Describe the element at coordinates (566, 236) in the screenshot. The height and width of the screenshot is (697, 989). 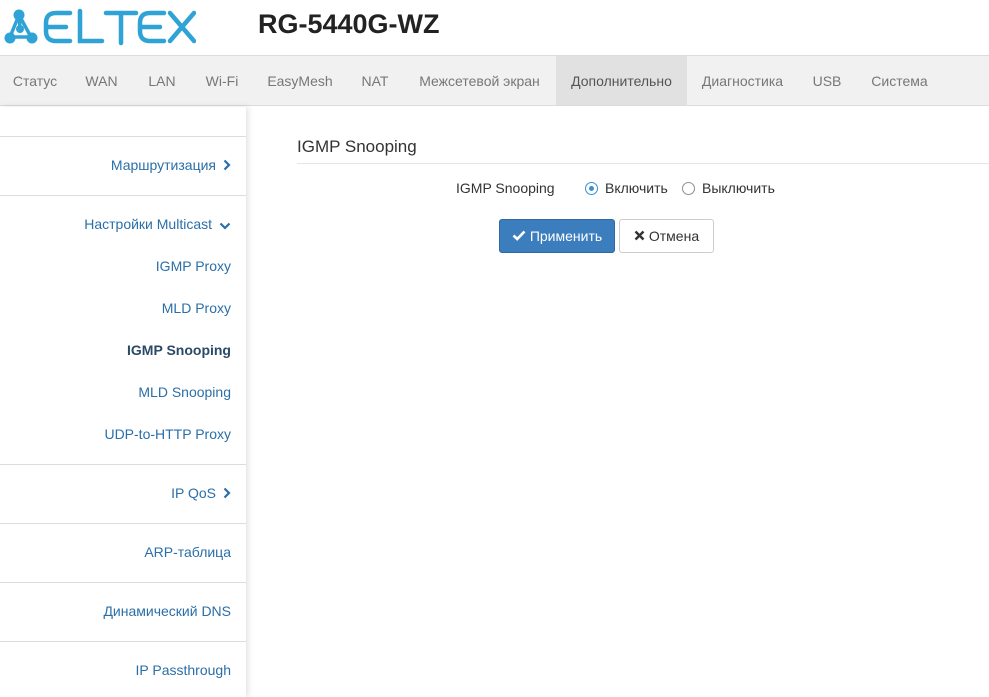
I see `apply-button-label: Применить` at that location.